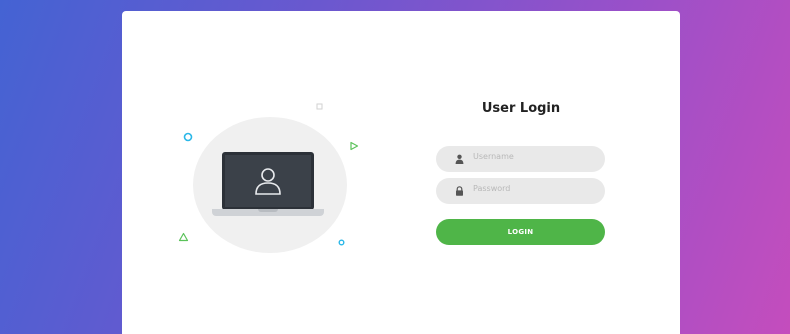 This screenshot has height=334, width=790. I want to click on lock-icon, so click(459, 191).